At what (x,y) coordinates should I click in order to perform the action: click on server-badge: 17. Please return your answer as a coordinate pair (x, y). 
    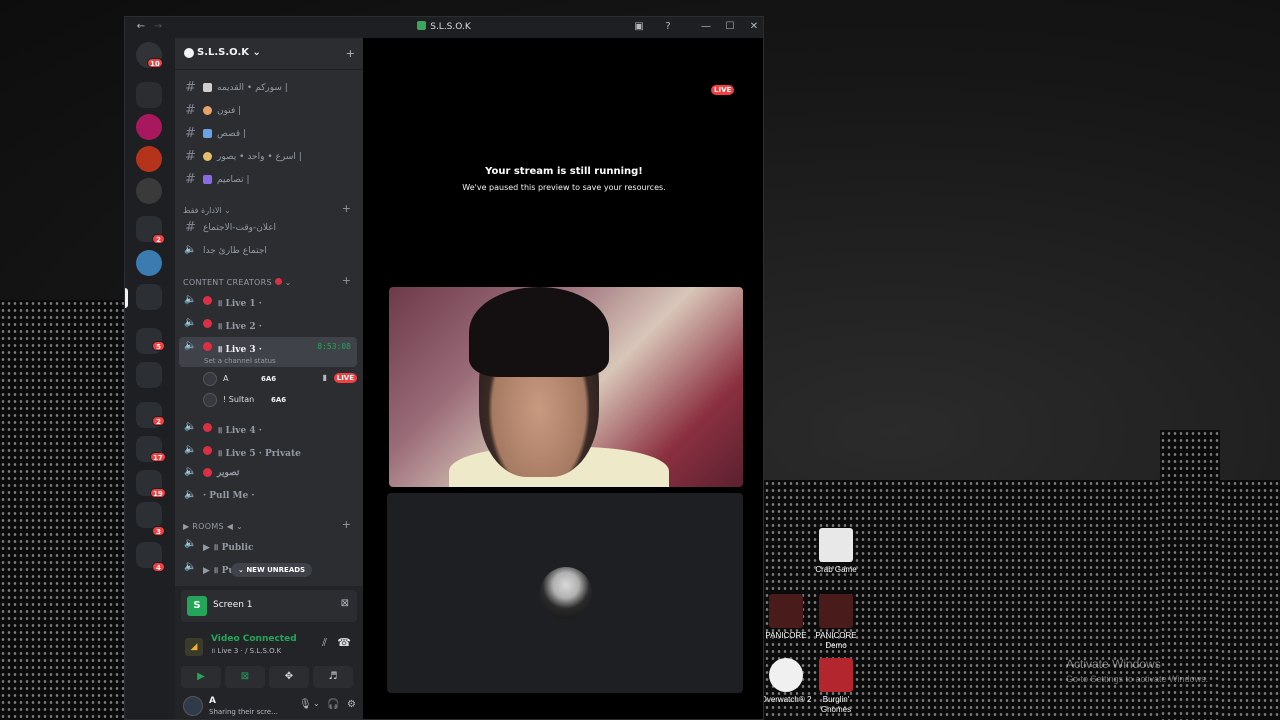
    Looking at the image, I should click on (158, 457).